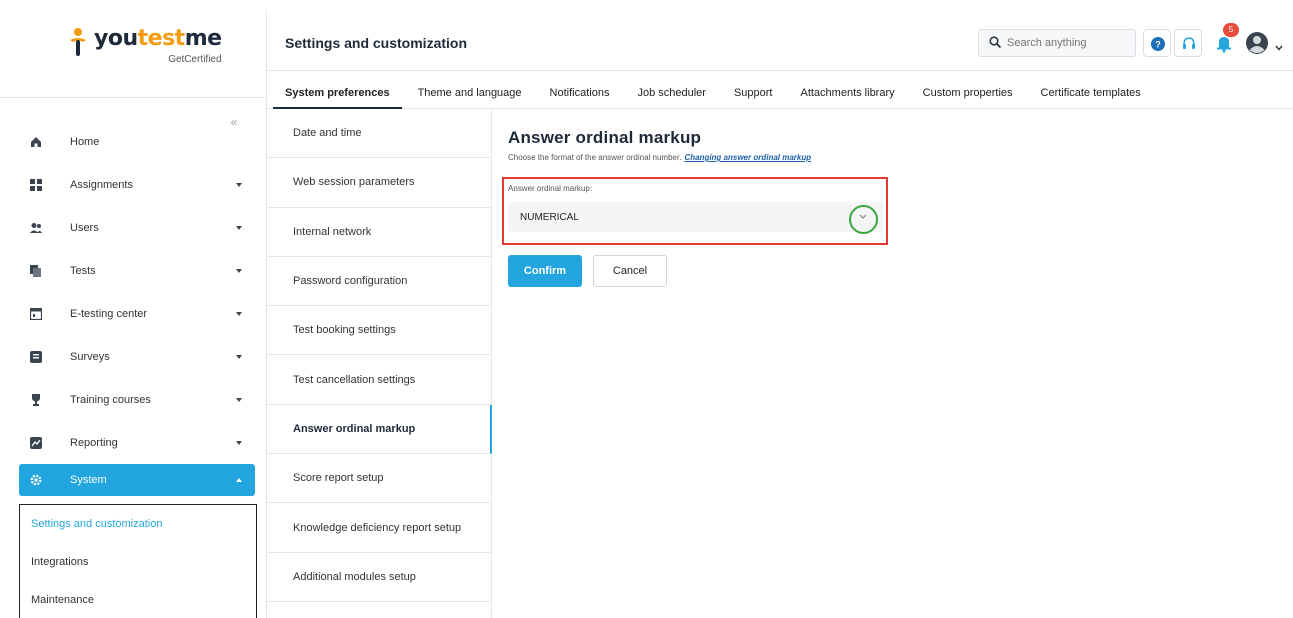 The width and height of the screenshot is (1293, 618). I want to click on assignments-icon, so click(36, 184).